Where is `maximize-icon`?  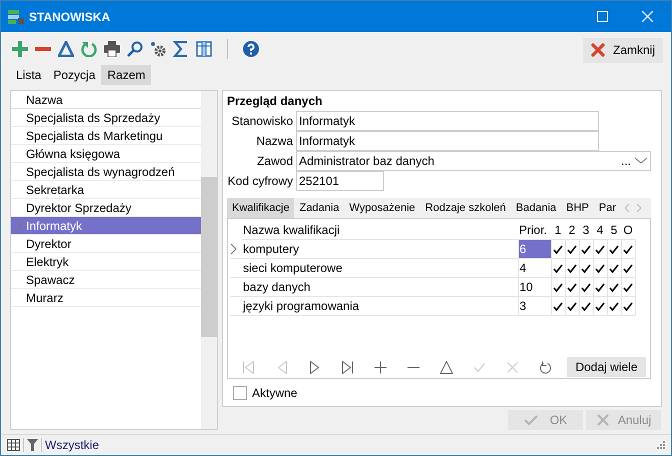 maximize-icon is located at coordinates (602, 16).